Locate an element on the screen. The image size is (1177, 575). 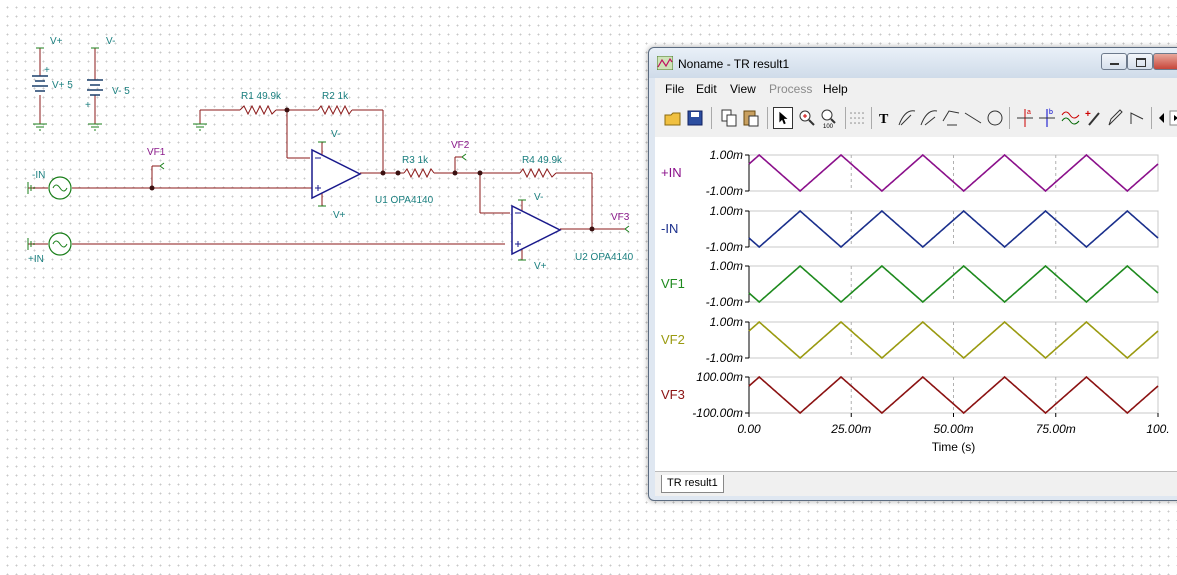
u1-vpos-label: V+ is located at coordinates (339, 215).